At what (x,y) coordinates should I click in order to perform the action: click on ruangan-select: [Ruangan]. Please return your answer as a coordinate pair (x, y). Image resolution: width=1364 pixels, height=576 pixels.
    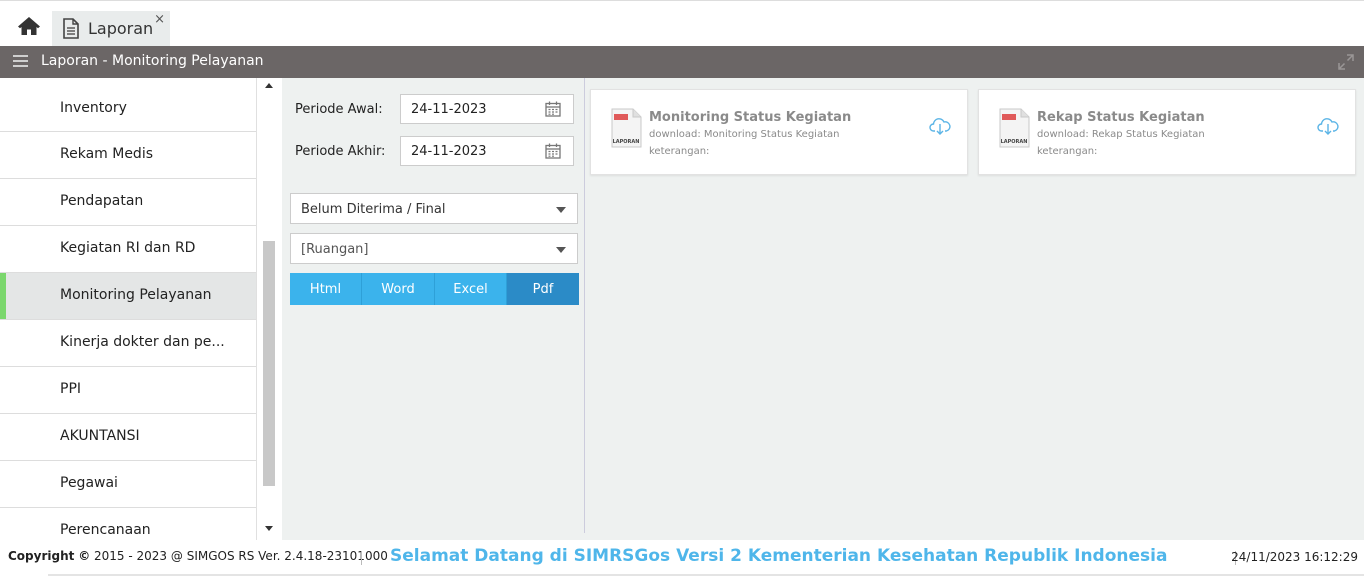
    Looking at the image, I should click on (434, 248).